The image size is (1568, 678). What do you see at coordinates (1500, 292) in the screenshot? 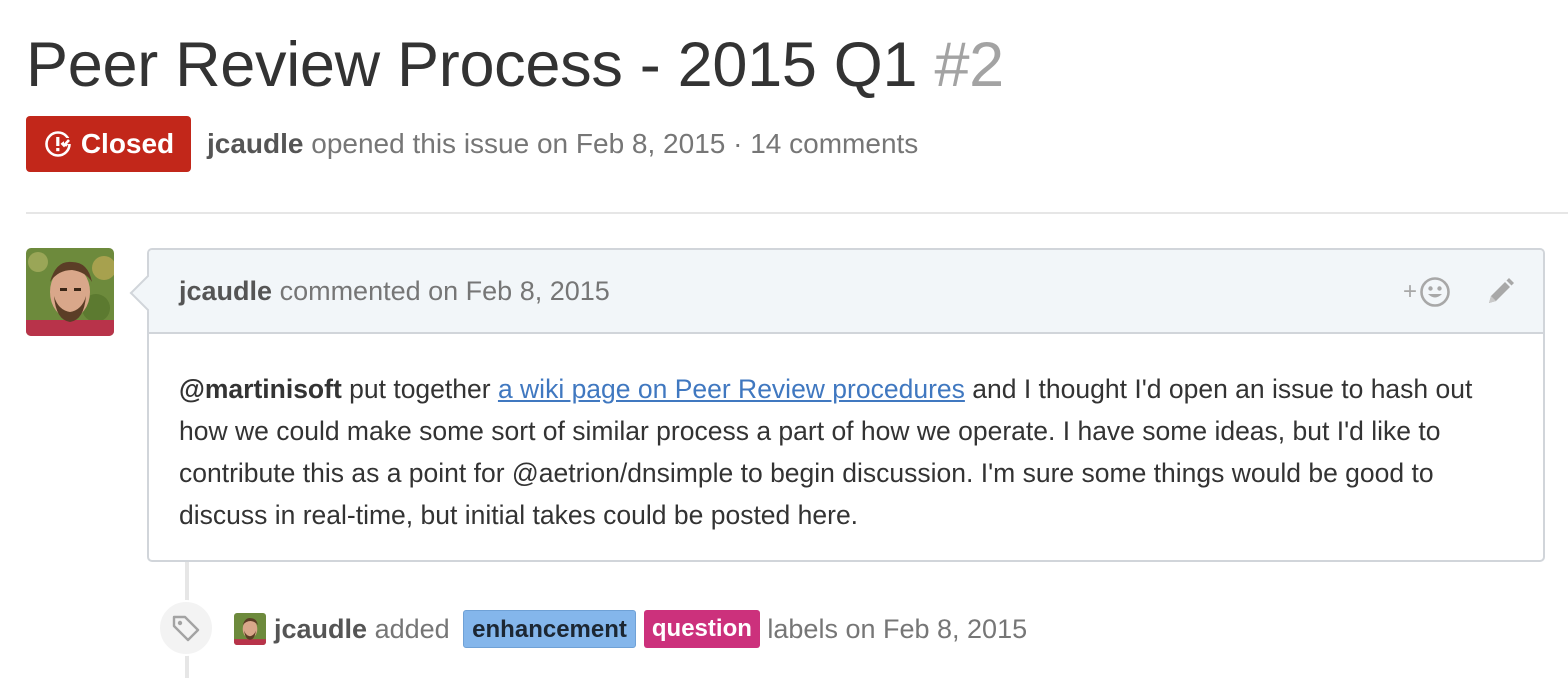
I see `pencil-icon` at bounding box center [1500, 292].